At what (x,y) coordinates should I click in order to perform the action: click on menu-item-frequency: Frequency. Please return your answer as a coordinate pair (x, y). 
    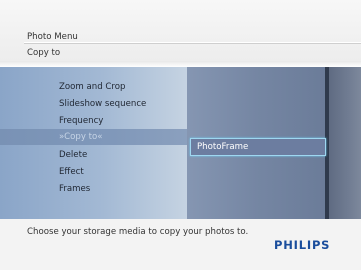
    Looking at the image, I should click on (93, 121).